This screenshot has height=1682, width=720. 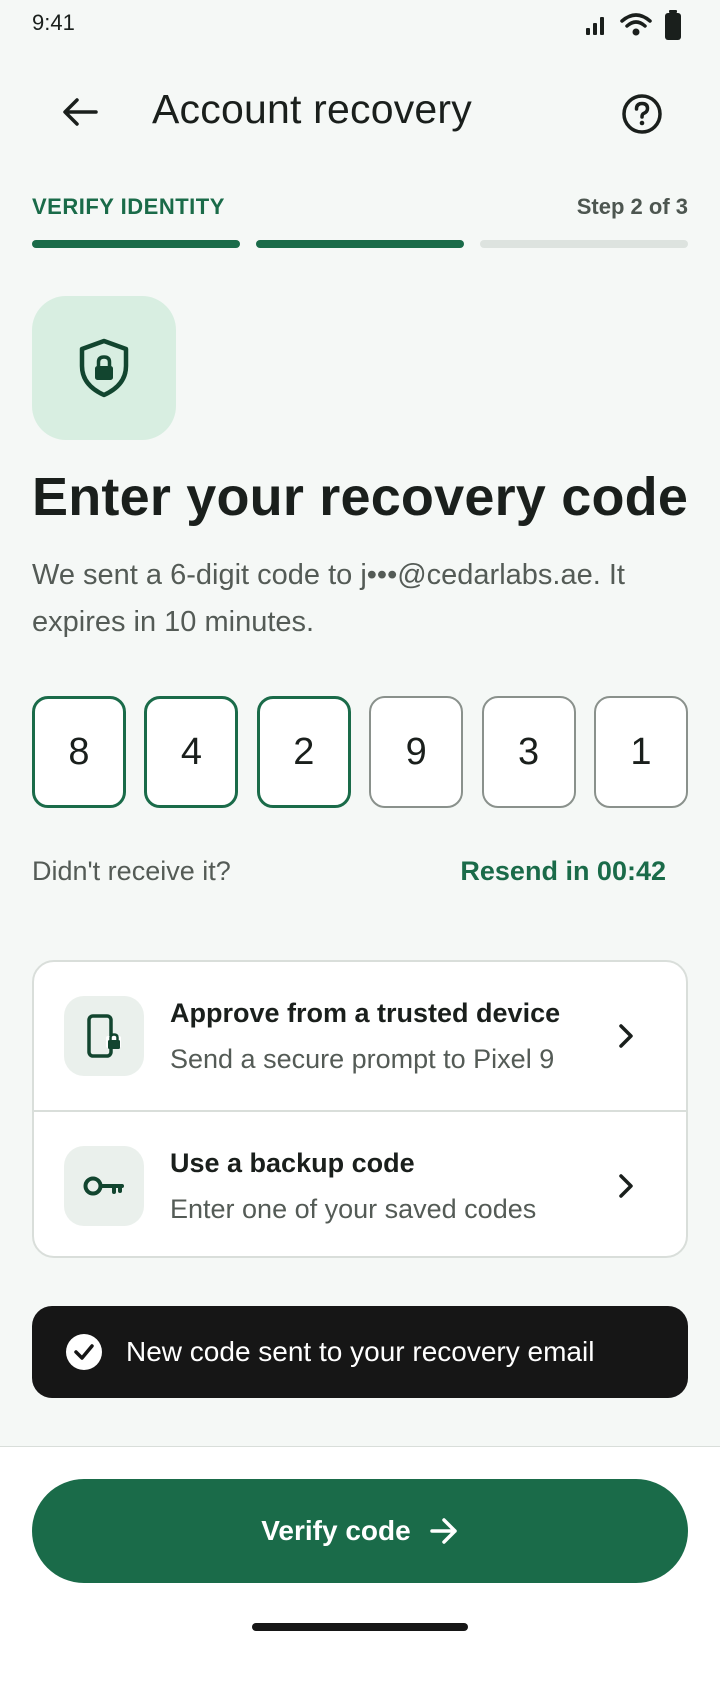 I want to click on step-progress, so click(x=360, y=244).